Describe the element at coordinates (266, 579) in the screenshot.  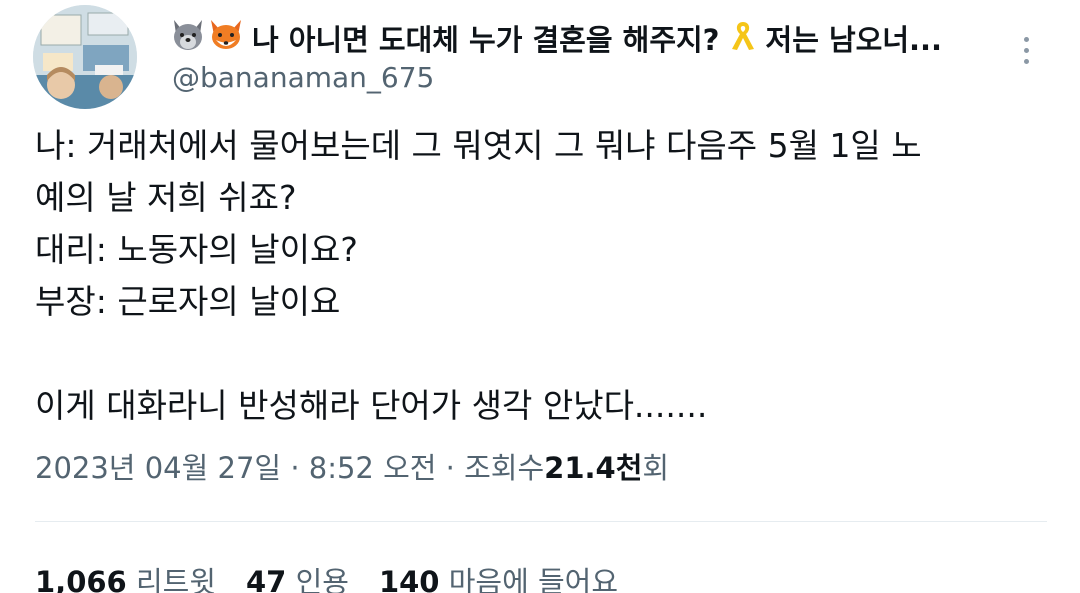
I see `quotes-count: 47` at that location.